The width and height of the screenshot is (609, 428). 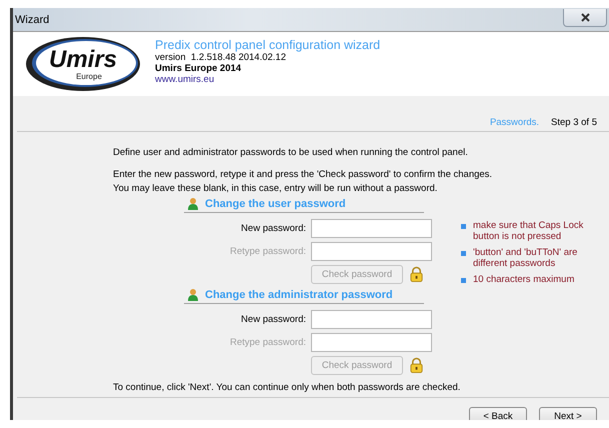 What do you see at coordinates (299, 294) in the screenshot?
I see `section-heading: Change the administrator password` at bounding box center [299, 294].